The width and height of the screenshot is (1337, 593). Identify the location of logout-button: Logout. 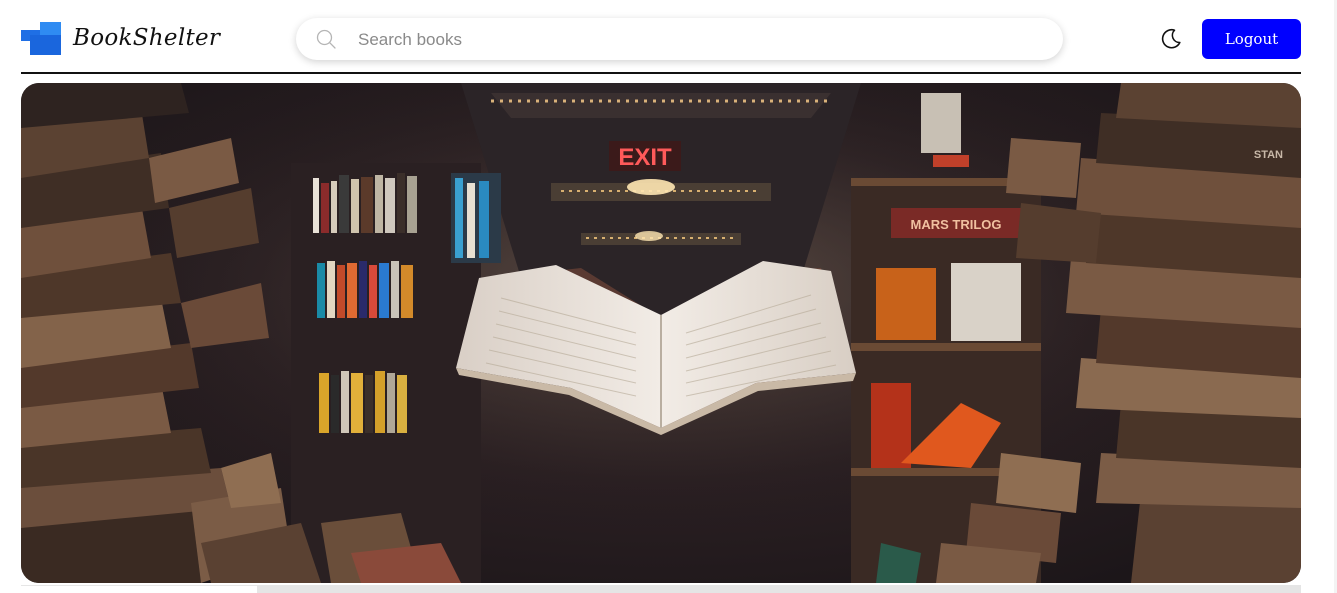
(1251, 39).